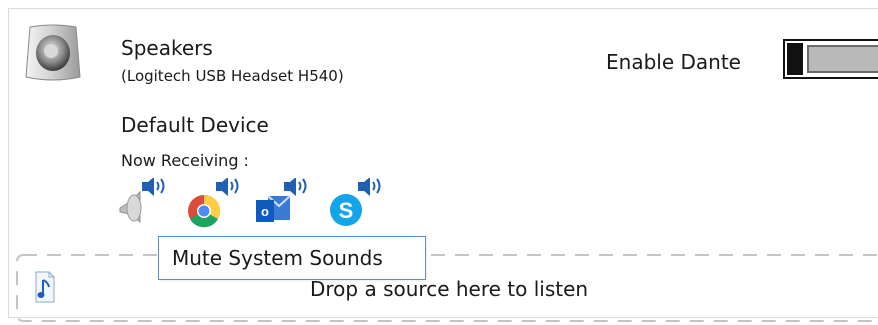 The image size is (878, 325). Describe the element at coordinates (185, 160) in the screenshot. I see `now-receiving-label: Now Receiving :` at that location.